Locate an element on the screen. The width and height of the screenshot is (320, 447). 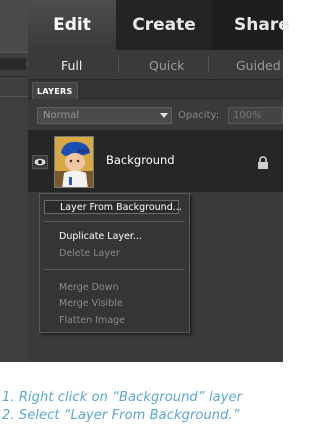
subtab-quick: Quick is located at coordinates (166, 65).